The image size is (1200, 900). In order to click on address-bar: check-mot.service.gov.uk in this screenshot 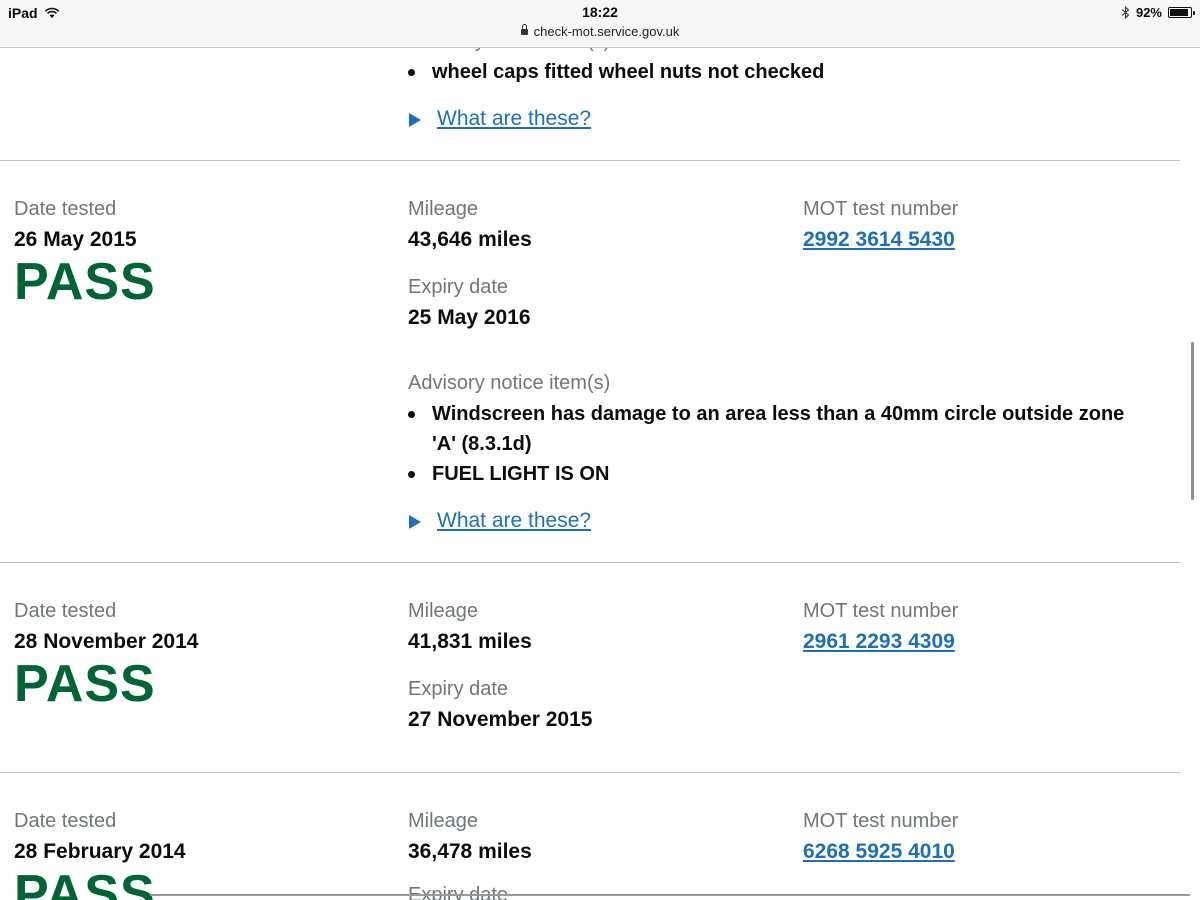, I will do `click(600, 31)`.